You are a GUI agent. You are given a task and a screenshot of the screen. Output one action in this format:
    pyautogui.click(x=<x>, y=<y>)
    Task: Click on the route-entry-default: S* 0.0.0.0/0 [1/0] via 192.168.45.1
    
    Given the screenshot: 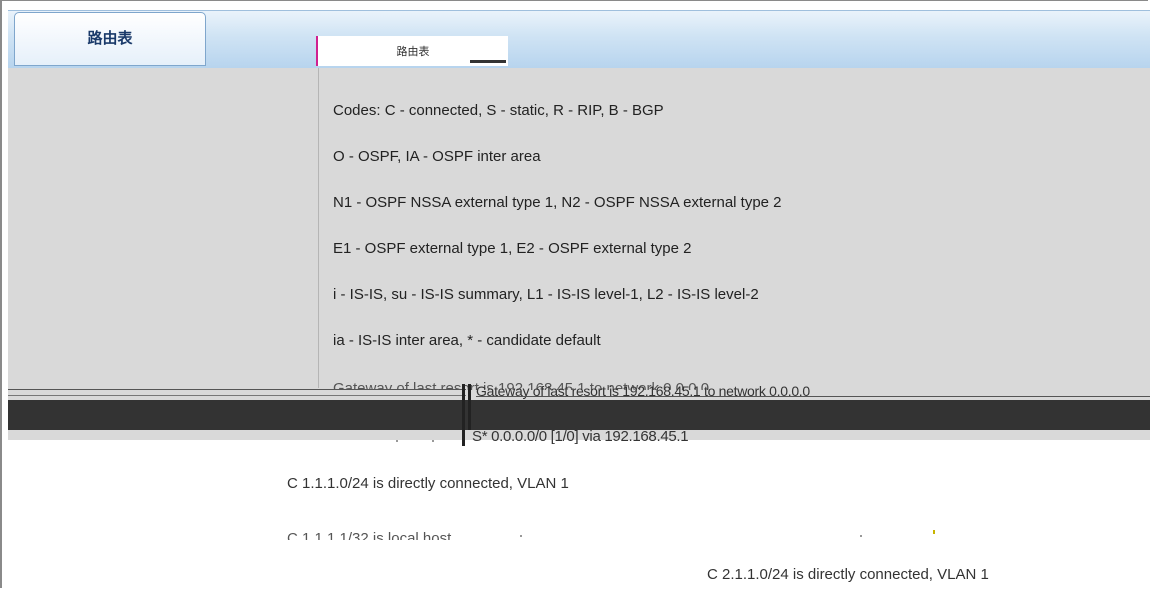 What is the action you would take?
    pyautogui.click(x=580, y=436)
    